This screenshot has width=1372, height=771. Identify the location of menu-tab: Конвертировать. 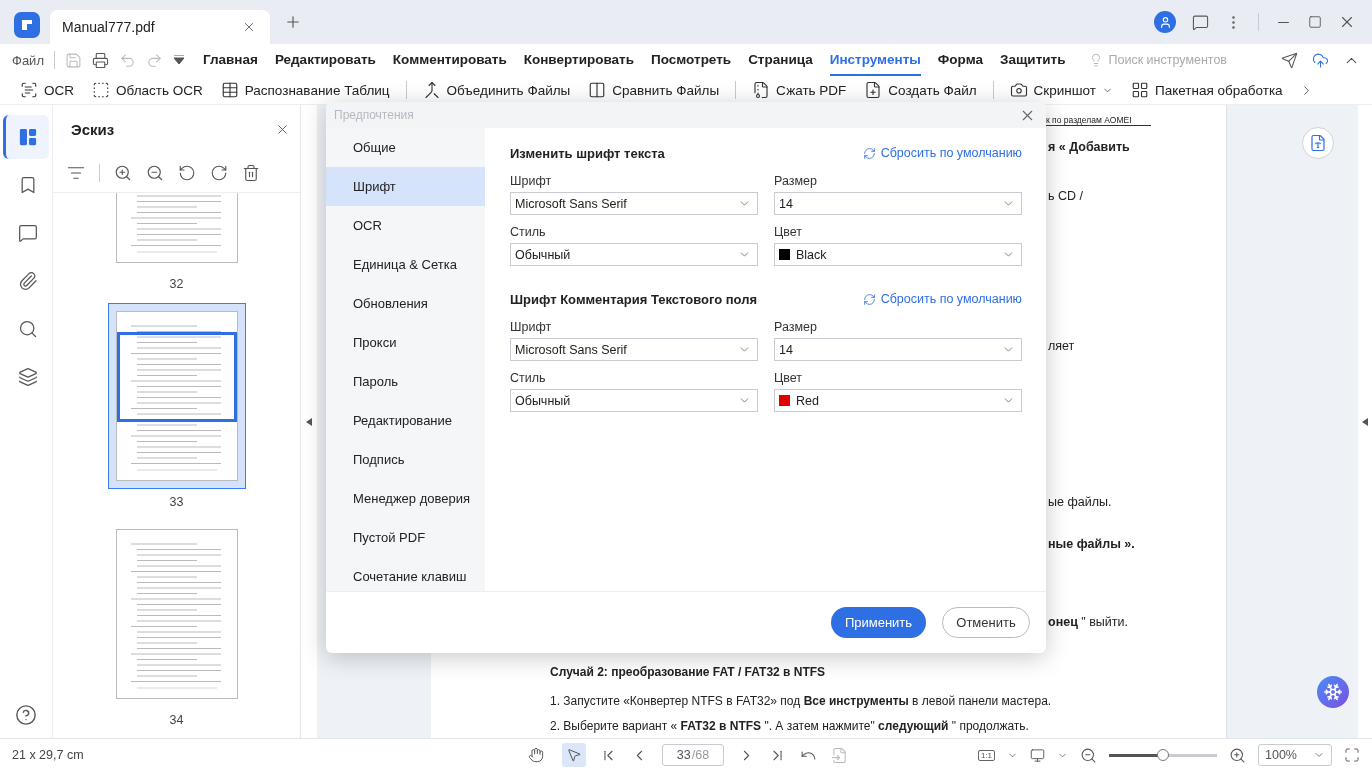
(578, 60).